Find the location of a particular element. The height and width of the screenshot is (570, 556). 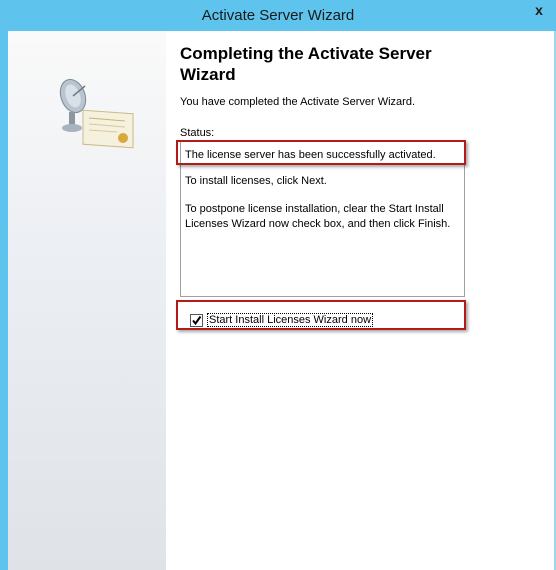

checkbox-label: Start Install Licenses Wizard now is located at coordinates (290, 320).